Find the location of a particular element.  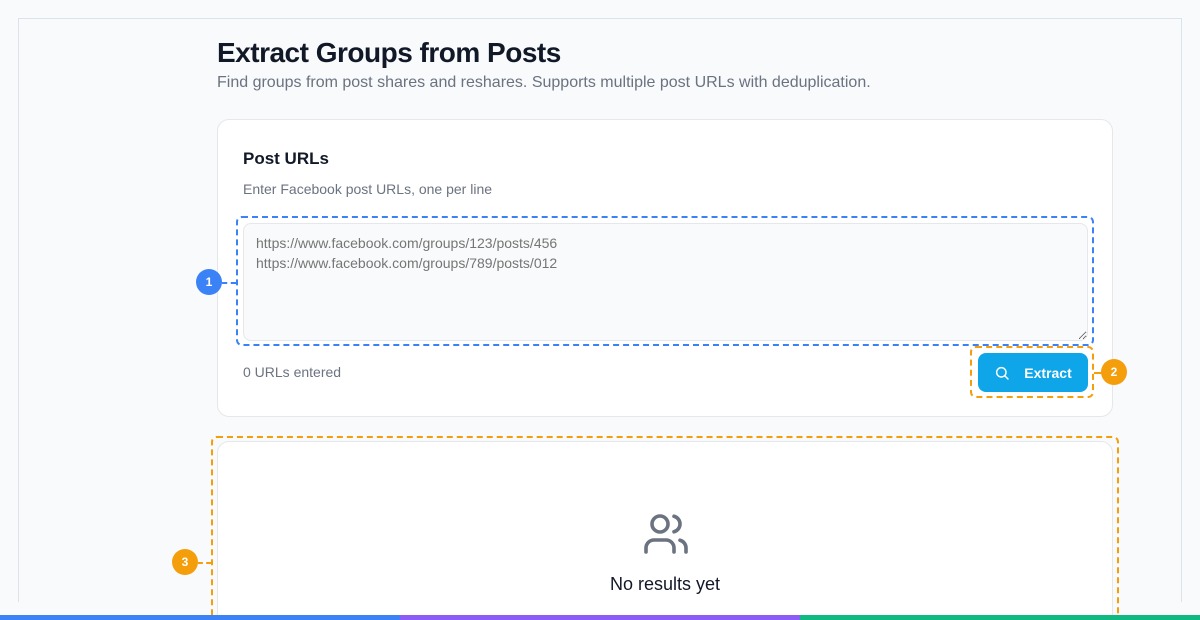

annotation-badge-2: 2 is located at coordinates (1114, 372).